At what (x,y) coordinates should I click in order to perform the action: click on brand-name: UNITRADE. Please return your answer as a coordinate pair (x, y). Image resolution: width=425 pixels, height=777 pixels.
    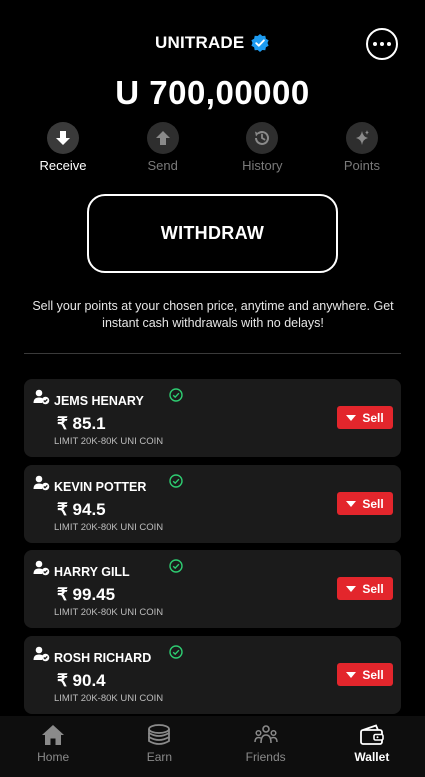
    Looking at the image, I should click on (200, 42).